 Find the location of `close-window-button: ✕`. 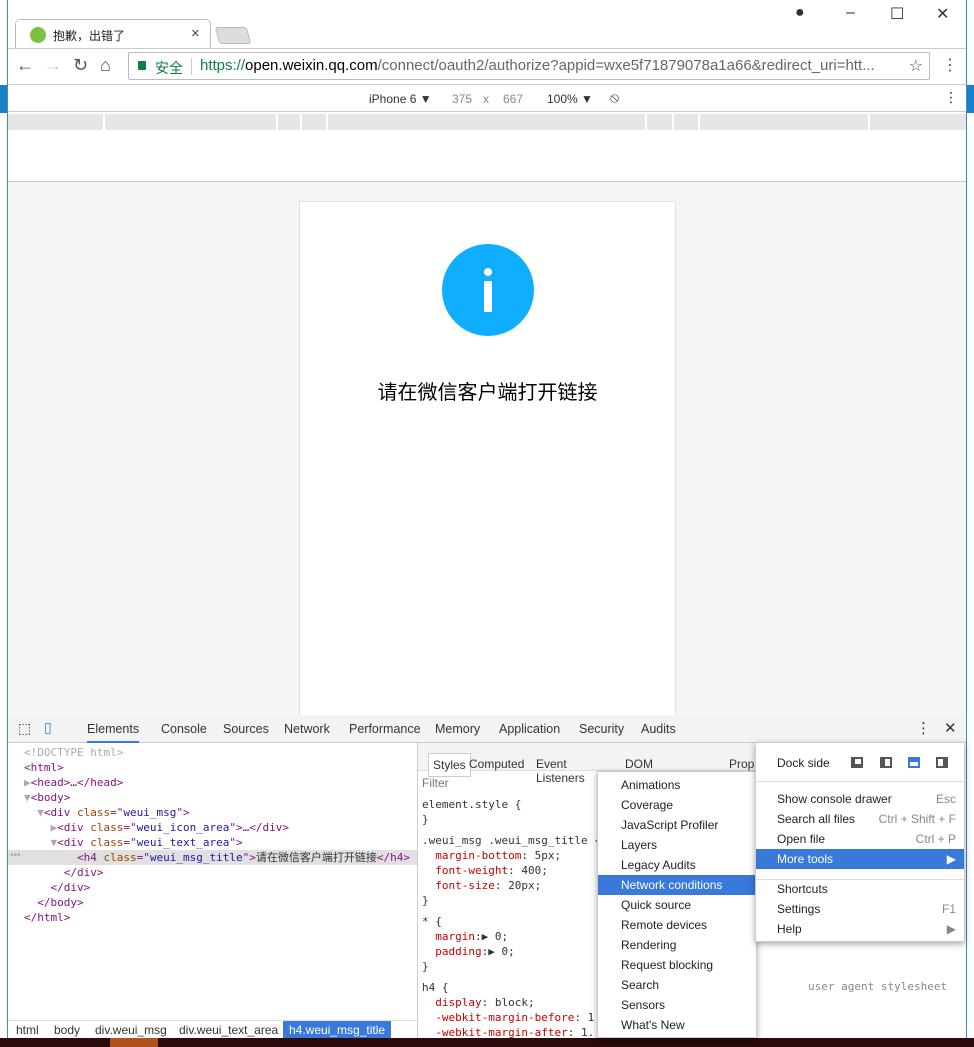

close-window-button: ✕ is located at coordinates (942, 14).